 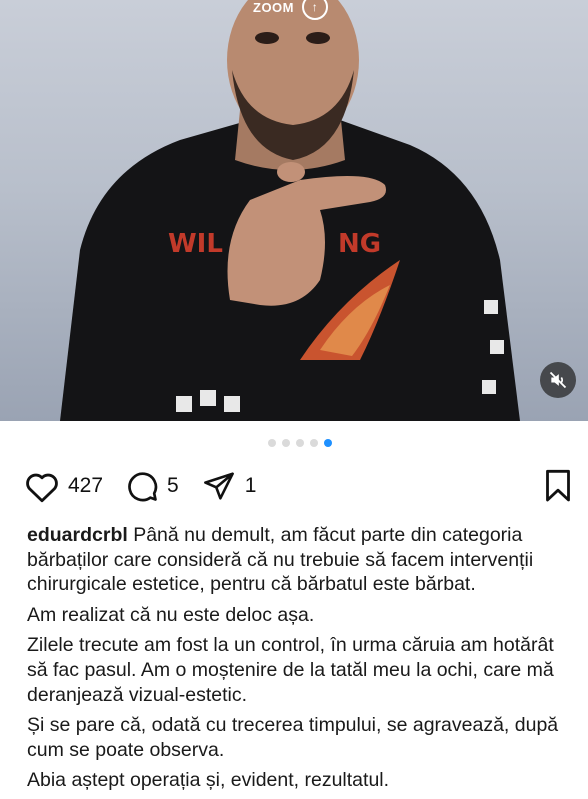 What do you see at coordinates (195, 244) in the screenshot?
I see `svg-text: WIL` at bounding box center [195, 244].